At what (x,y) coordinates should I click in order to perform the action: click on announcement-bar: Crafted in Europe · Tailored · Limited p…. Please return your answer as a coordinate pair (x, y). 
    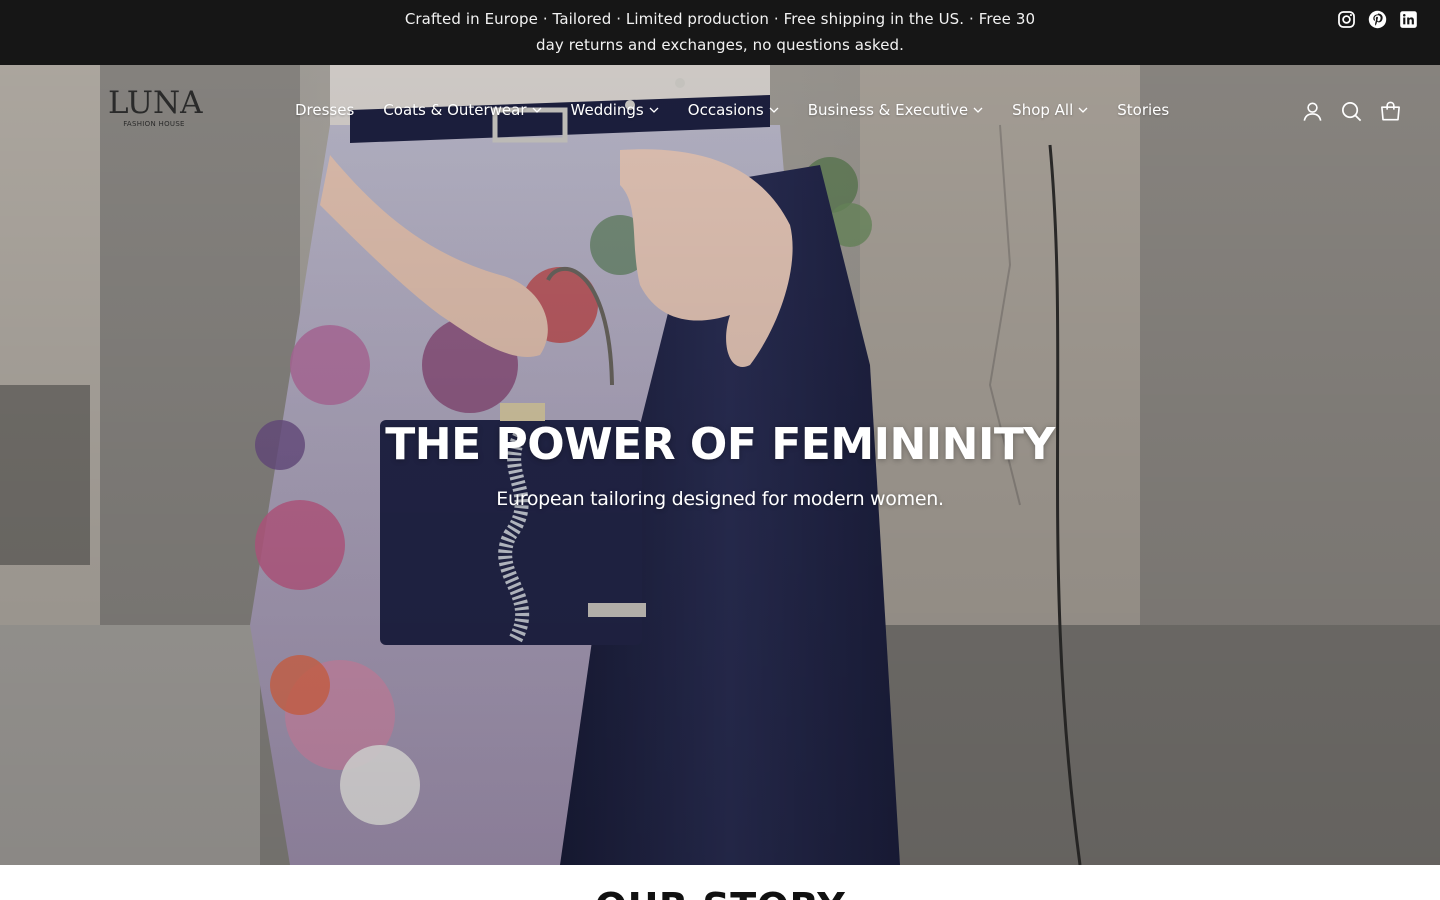
    Looking at the image, I should click on (720, 32).